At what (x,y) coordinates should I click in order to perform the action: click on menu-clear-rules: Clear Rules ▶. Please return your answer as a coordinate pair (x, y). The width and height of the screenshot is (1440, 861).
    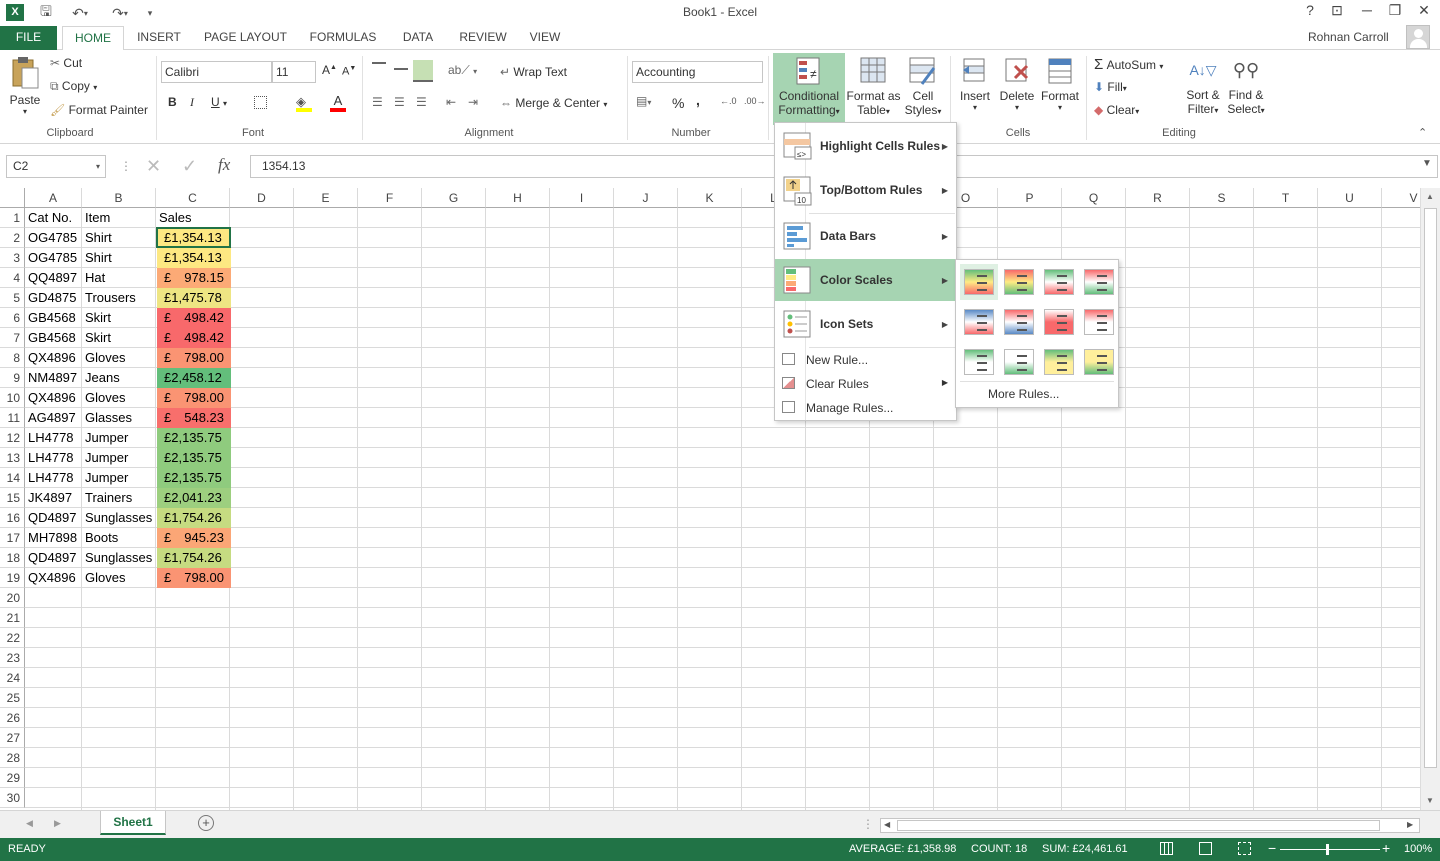
    Looking at the image, I should click on (865, 384).